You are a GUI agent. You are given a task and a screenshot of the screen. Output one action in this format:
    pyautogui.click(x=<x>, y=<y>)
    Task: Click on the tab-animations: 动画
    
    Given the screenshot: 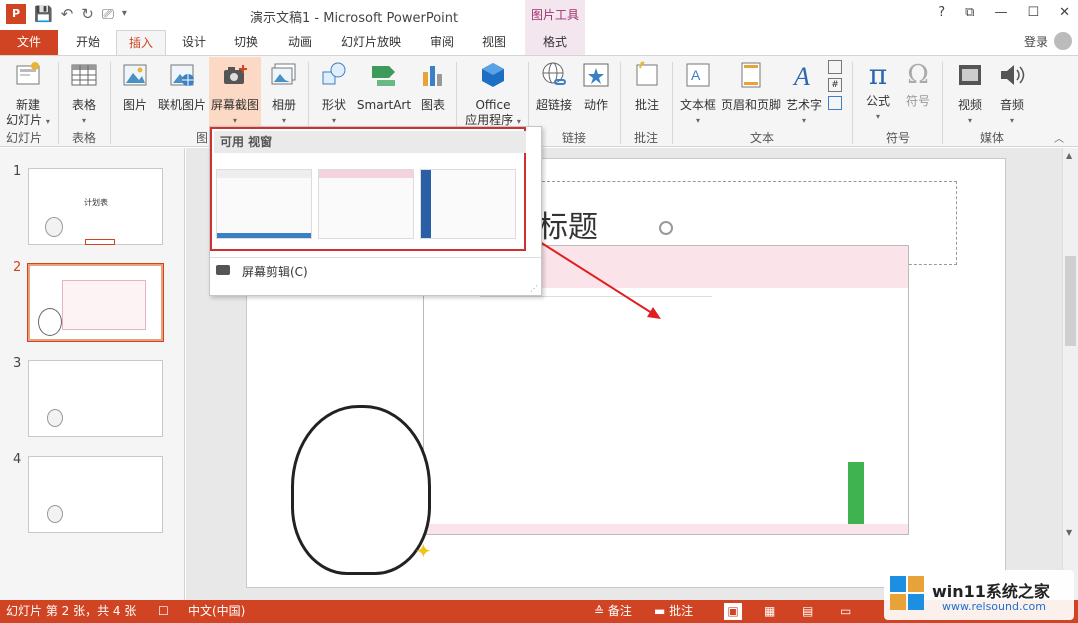 What is the action you would take?
    pyautogui.click(x=300, y=42)
    